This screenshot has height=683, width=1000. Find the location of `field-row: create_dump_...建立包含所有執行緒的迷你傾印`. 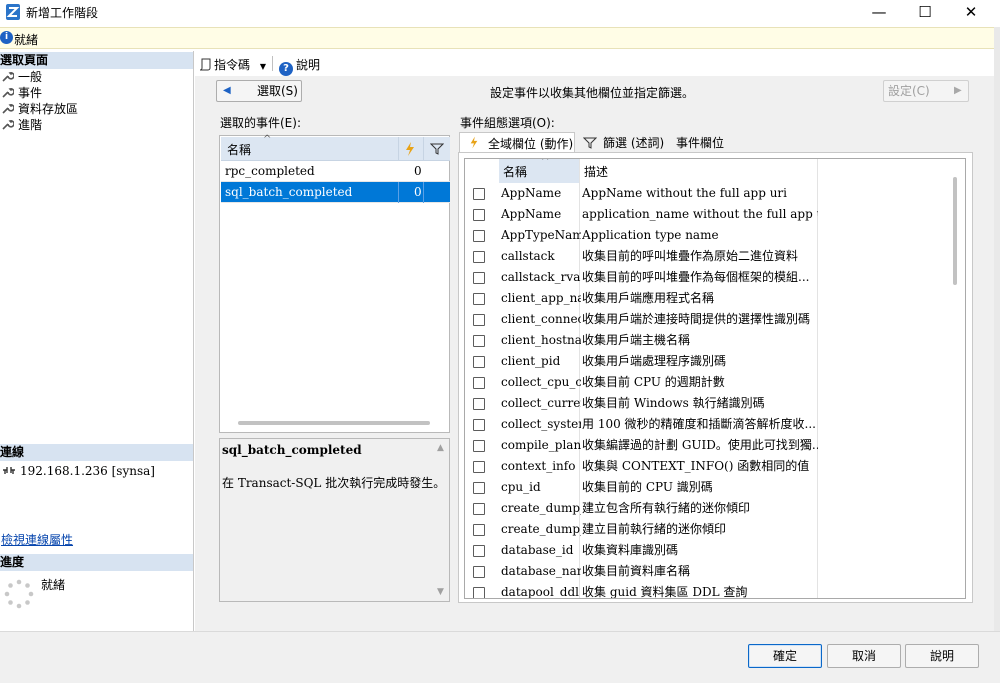

field-row: create_dump_...建立包含所有執行緒的迷你傾印 is located at coordinates (715, 508).